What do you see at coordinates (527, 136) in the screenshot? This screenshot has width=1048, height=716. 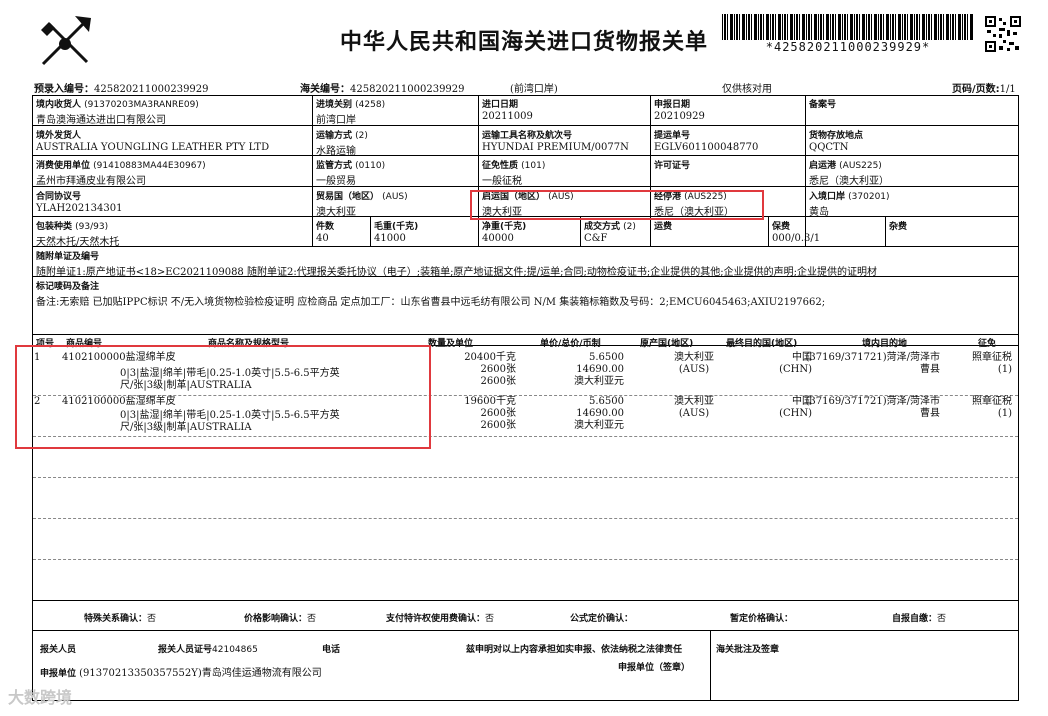 I see `vessel-label: 运输工具名称及航次号` at bounding box center [527, 136].